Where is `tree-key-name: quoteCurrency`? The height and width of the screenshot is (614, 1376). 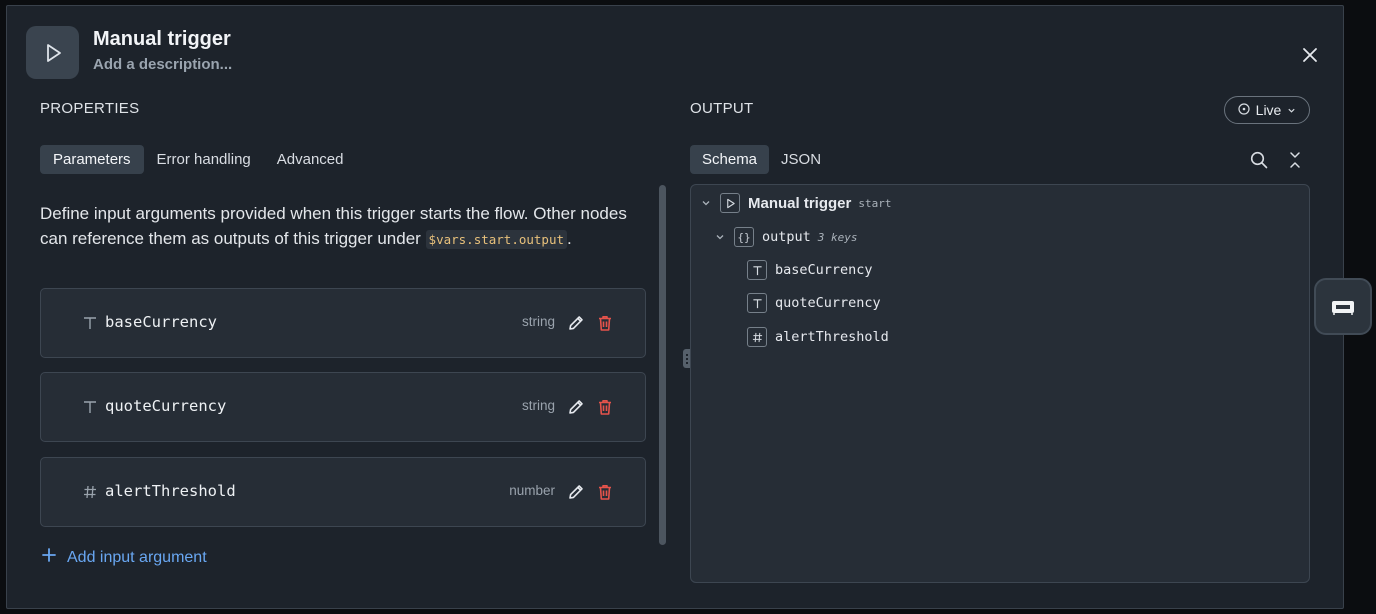
tree-key-name: quoteCurrency is located at coordinates (828, 303).